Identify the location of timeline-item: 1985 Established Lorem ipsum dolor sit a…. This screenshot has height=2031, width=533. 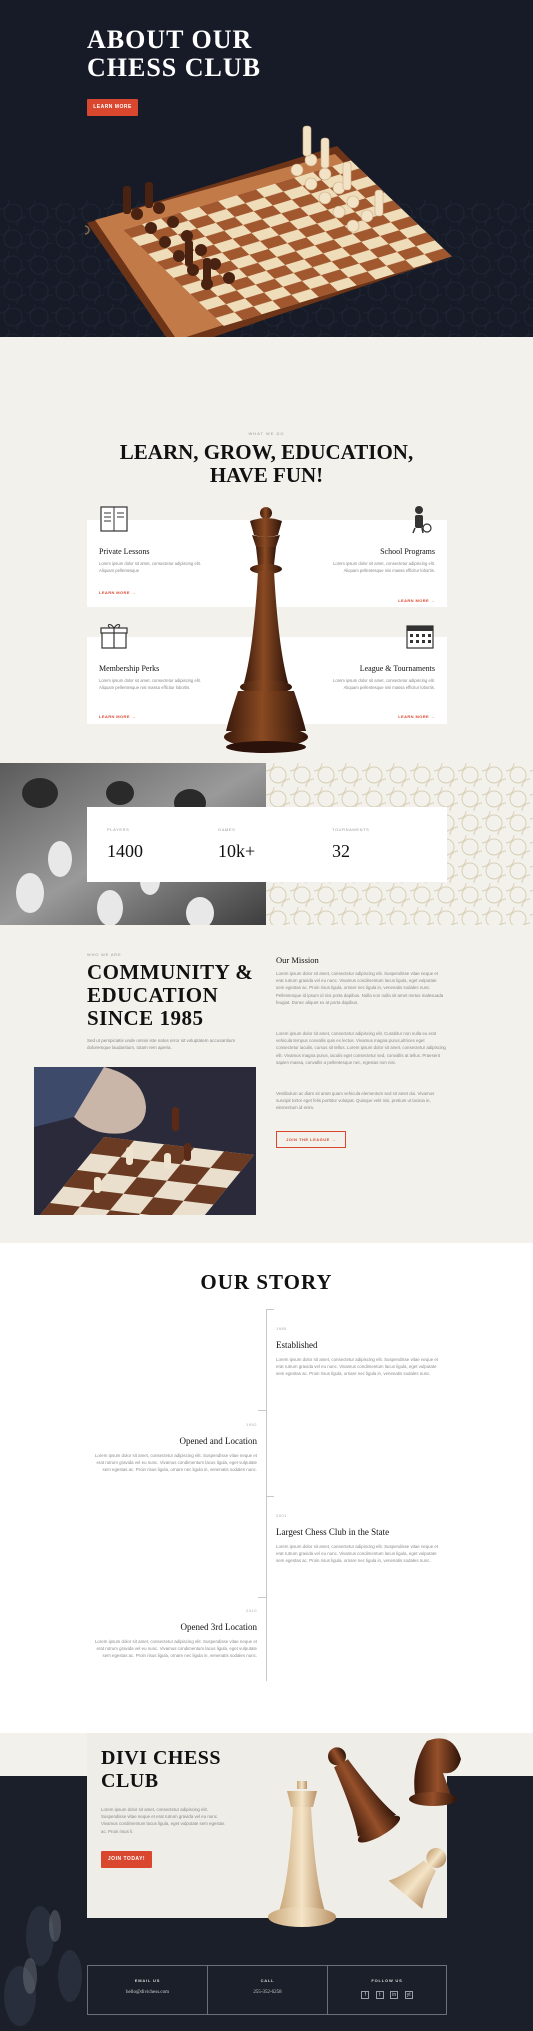
(361, 1352).